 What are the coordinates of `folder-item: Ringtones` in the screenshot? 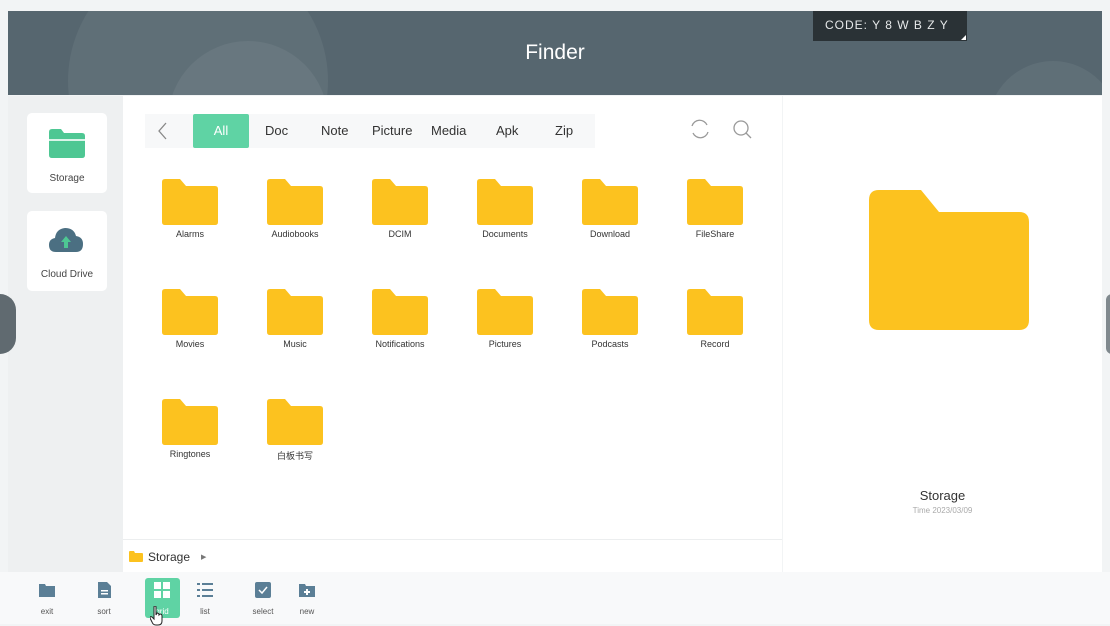 It's located at (190, 429).